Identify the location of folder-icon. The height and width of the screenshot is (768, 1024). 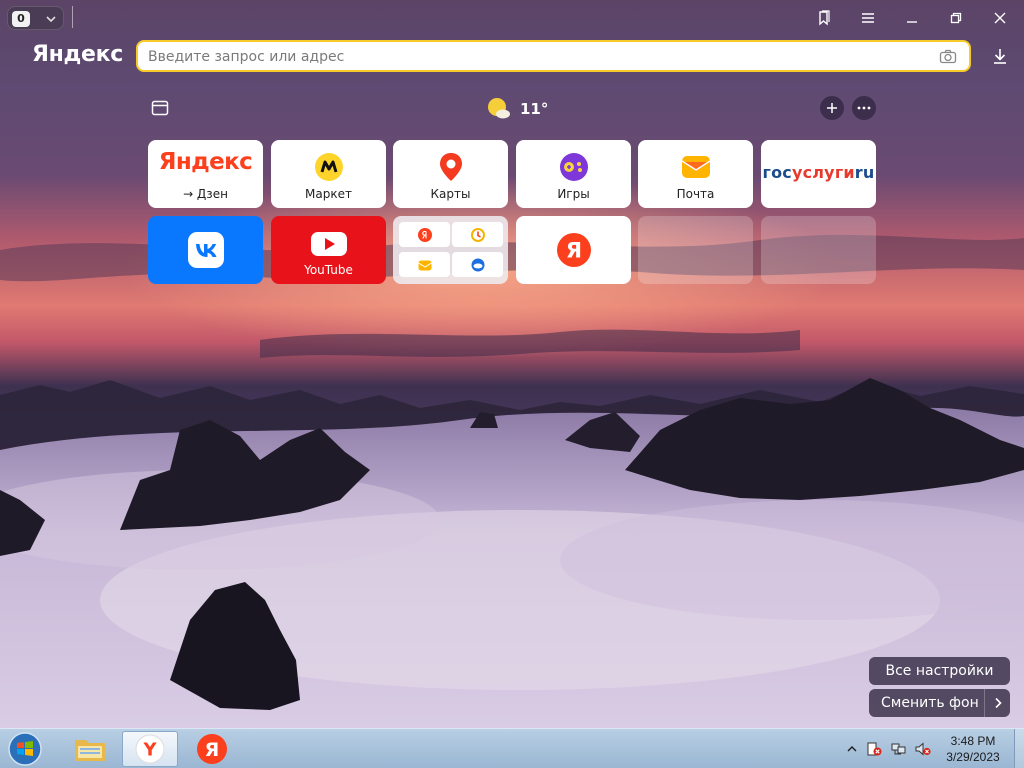
(90, 750).